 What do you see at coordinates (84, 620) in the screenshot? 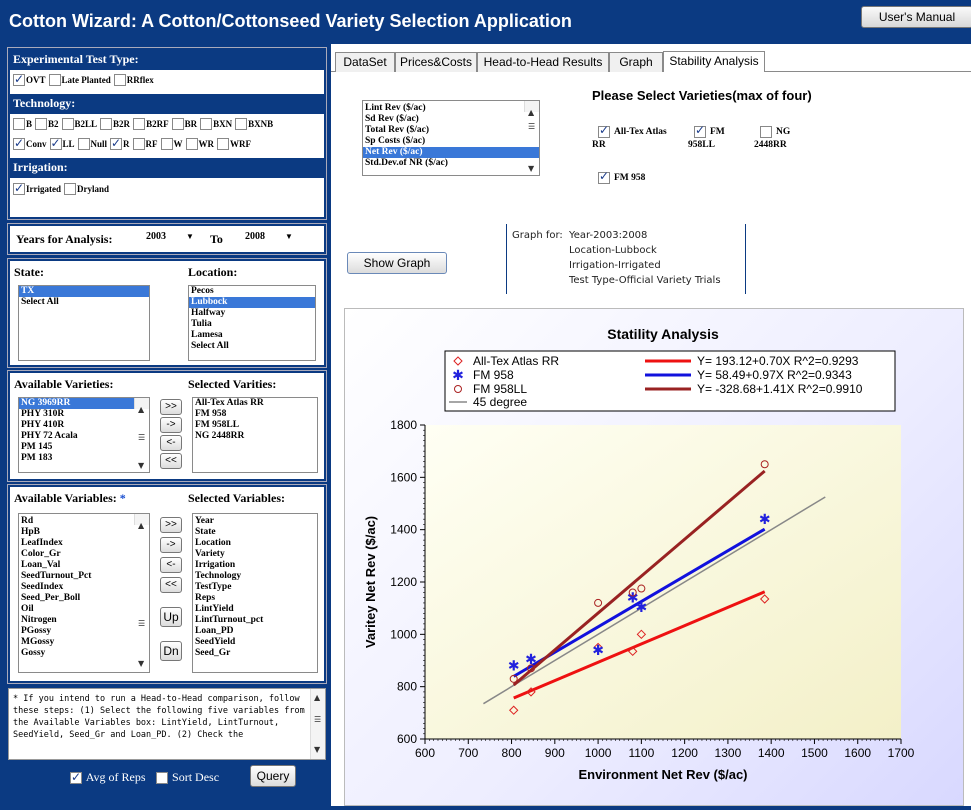
I see `list-item: Nitrogen` at bounding box center [84, 620].